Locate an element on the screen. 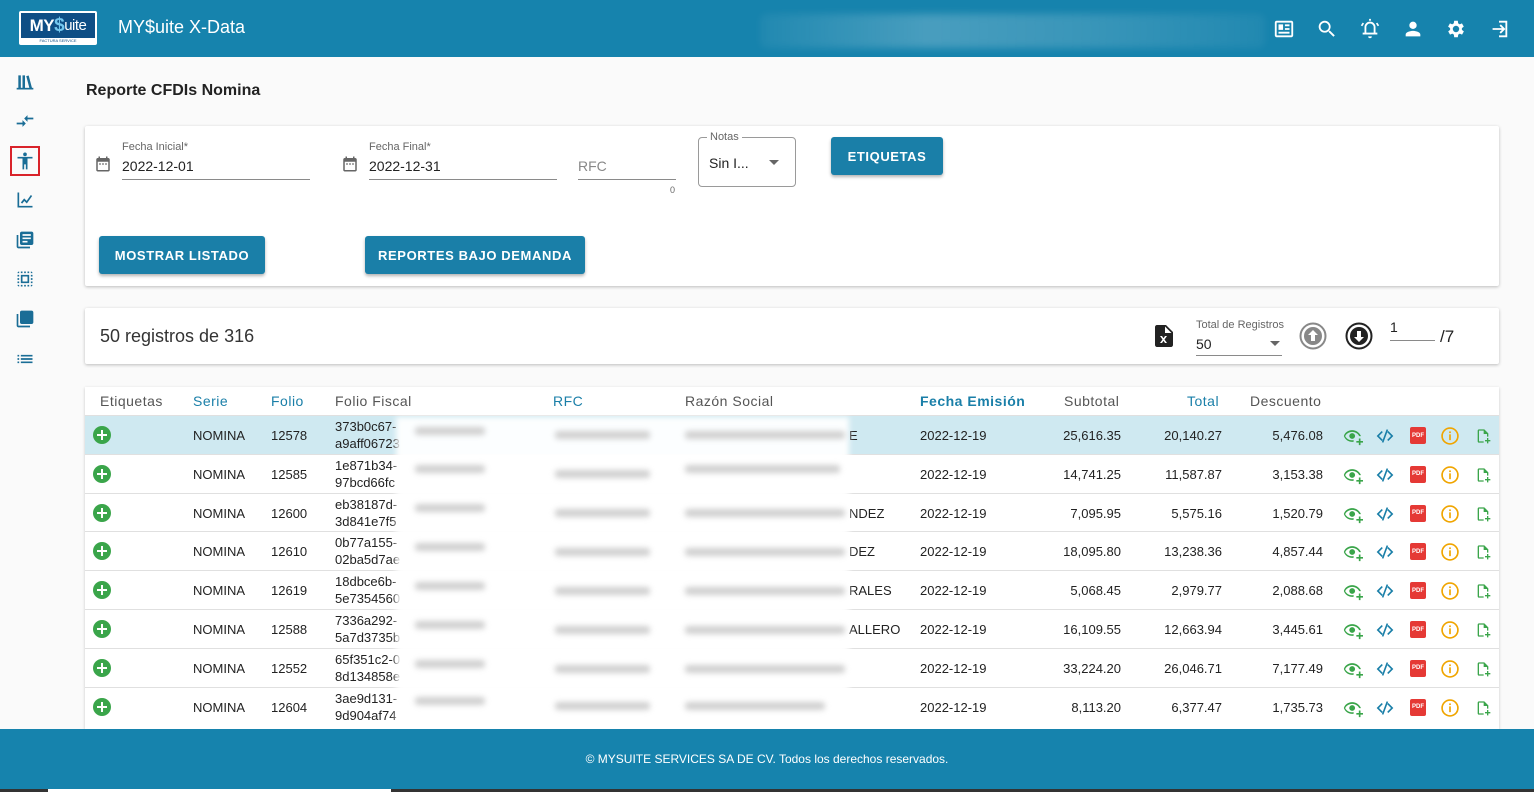  settings-icon is located at coordinates (1455, 28).